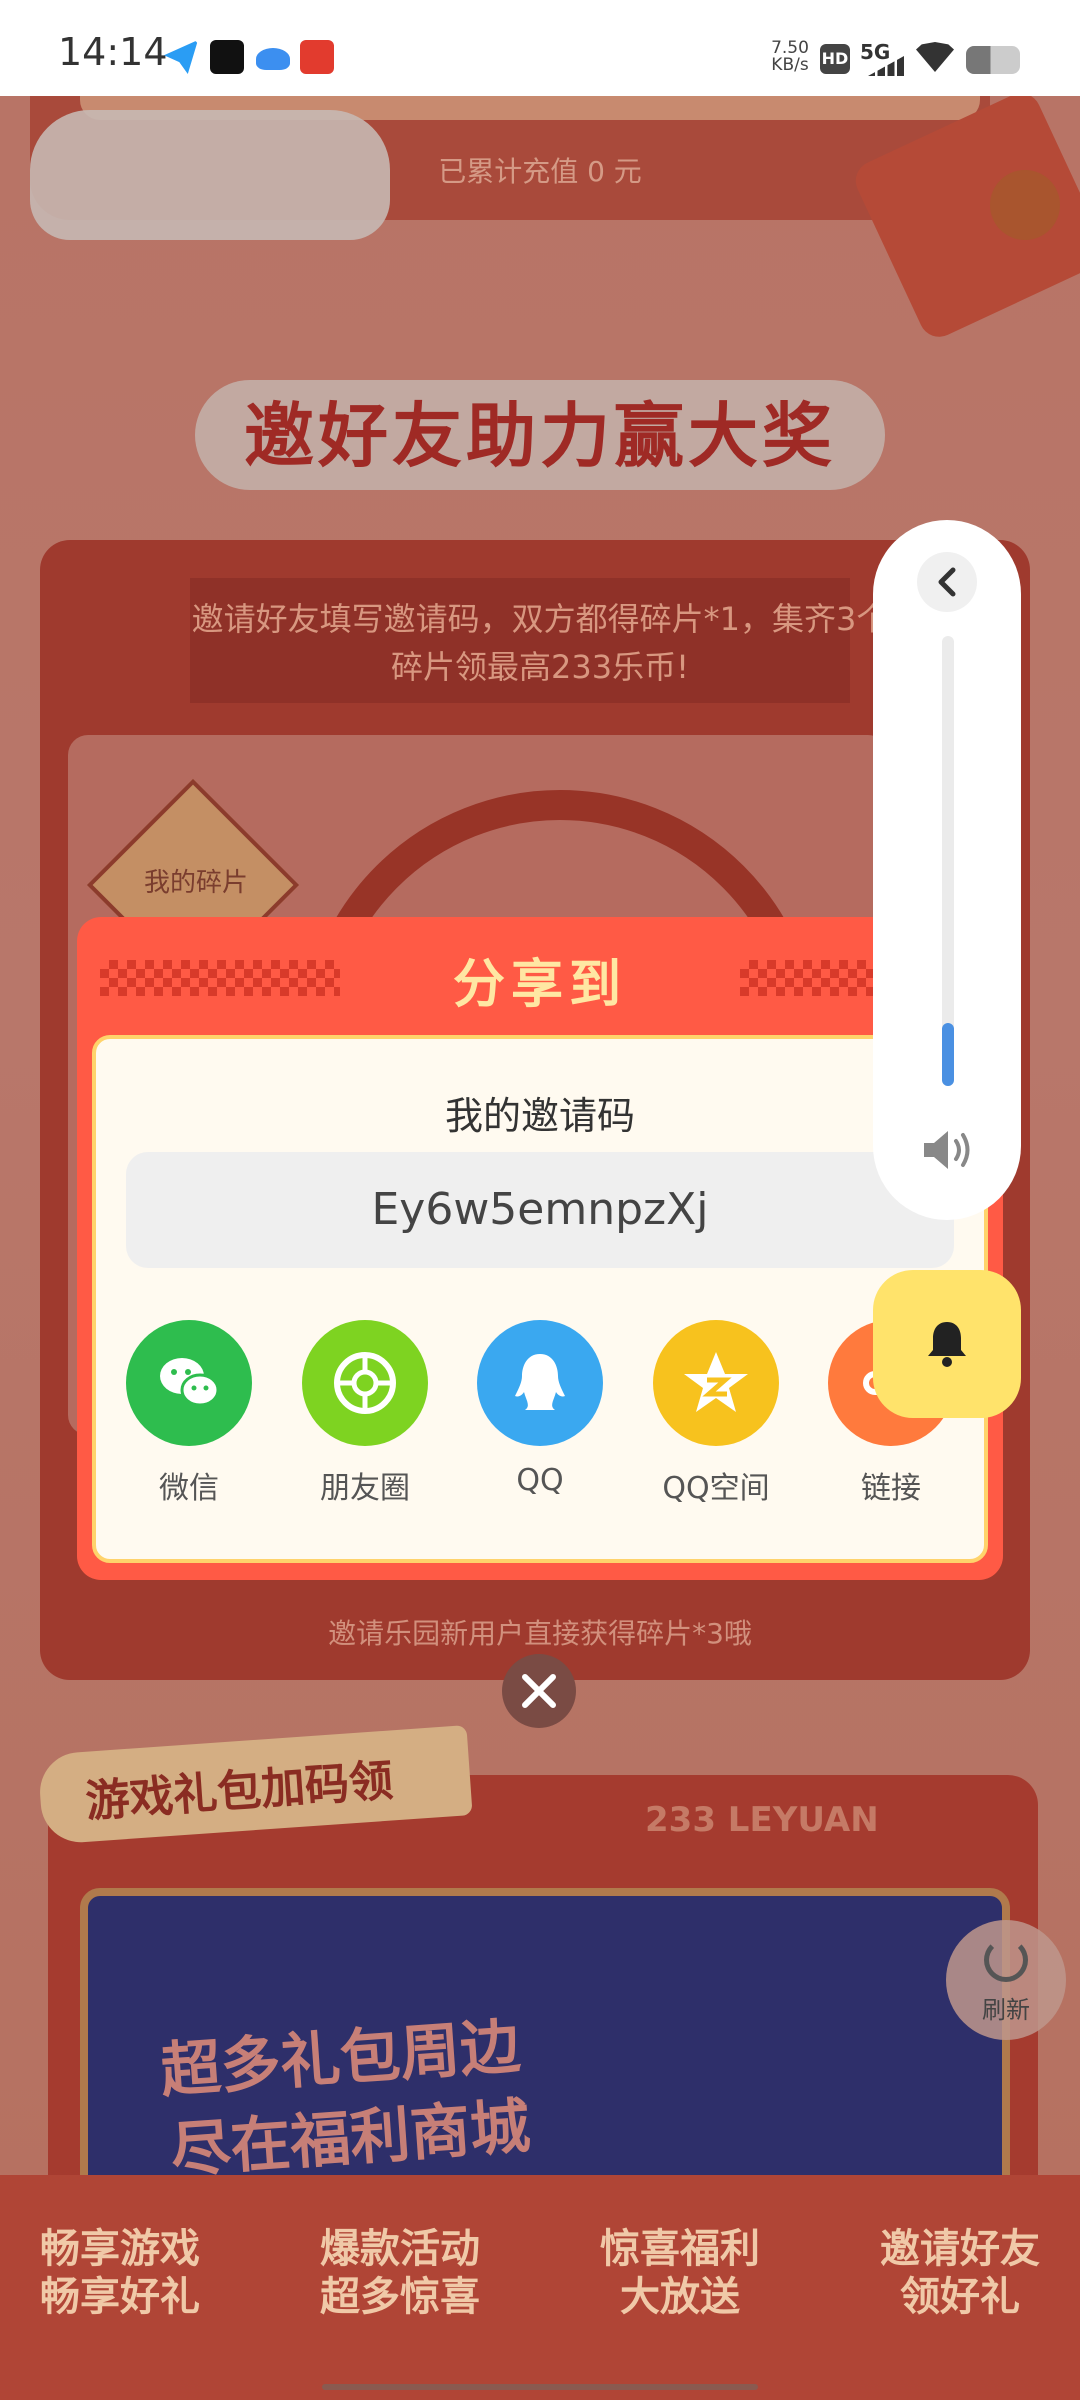 The height and width of the screenshot is (2400, 1080). Describe the element at coordinates (540, 1480) in the screenshot. I see `share-qq-label: QQ` at that location.